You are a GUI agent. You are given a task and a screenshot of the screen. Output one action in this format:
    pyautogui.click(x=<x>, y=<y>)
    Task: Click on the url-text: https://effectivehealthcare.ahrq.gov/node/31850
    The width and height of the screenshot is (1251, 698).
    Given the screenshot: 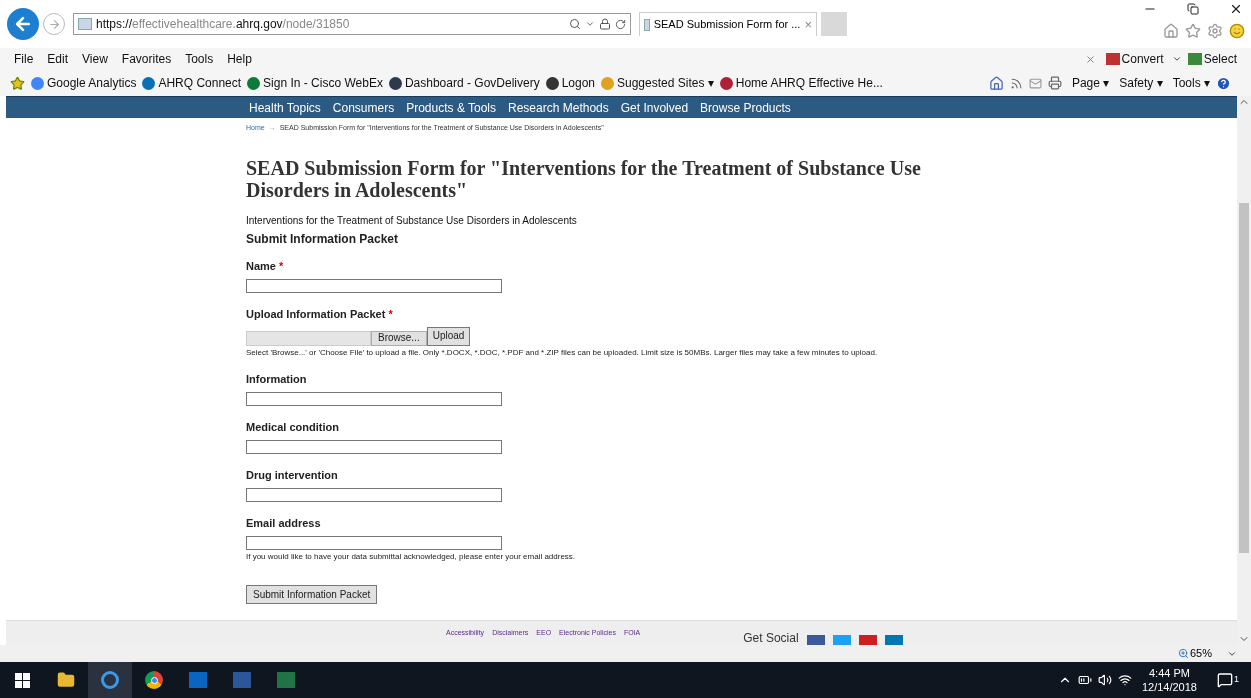 What is the action you would take?
    pyautogui.click(x=223, y=24)
    